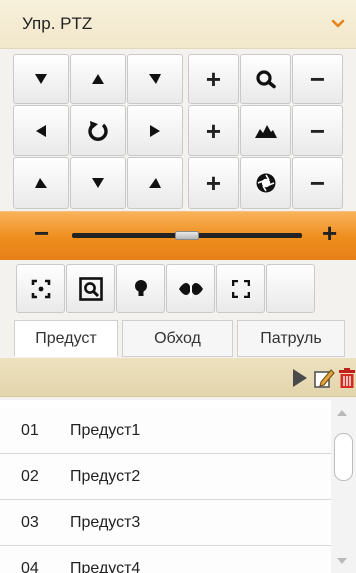 This screenshot has width=356, height=573. I want to click on magnifier-icon, so click(265, 79).